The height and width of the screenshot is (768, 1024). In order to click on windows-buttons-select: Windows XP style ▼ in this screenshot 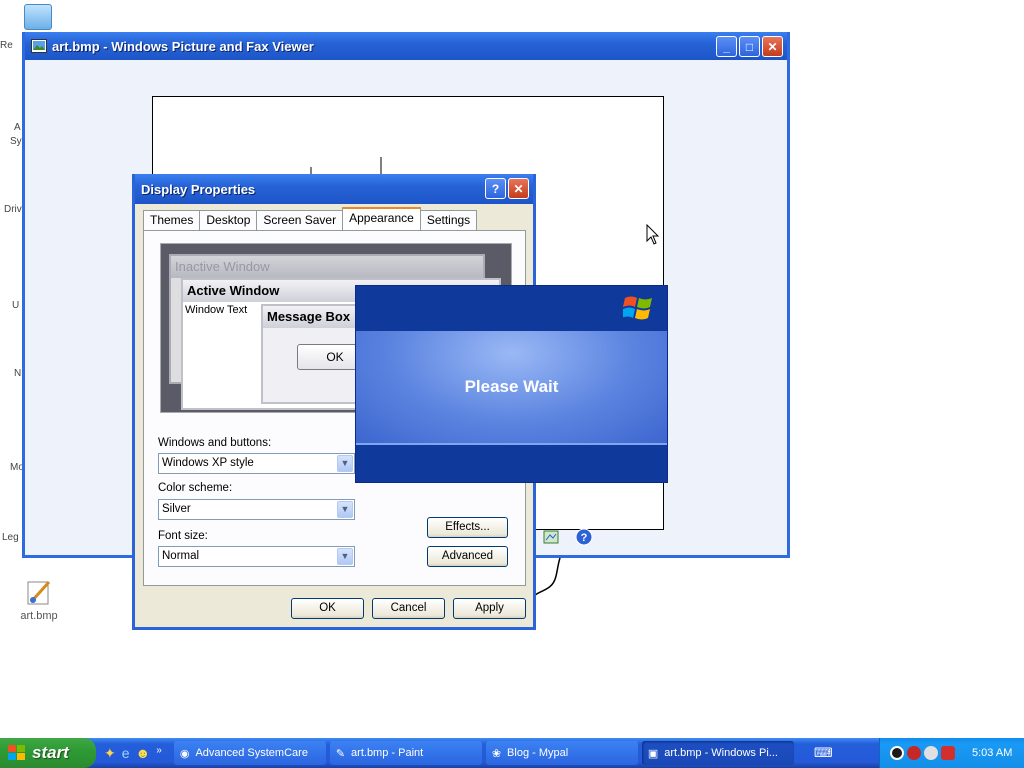, I will do `click(256, 463)`.